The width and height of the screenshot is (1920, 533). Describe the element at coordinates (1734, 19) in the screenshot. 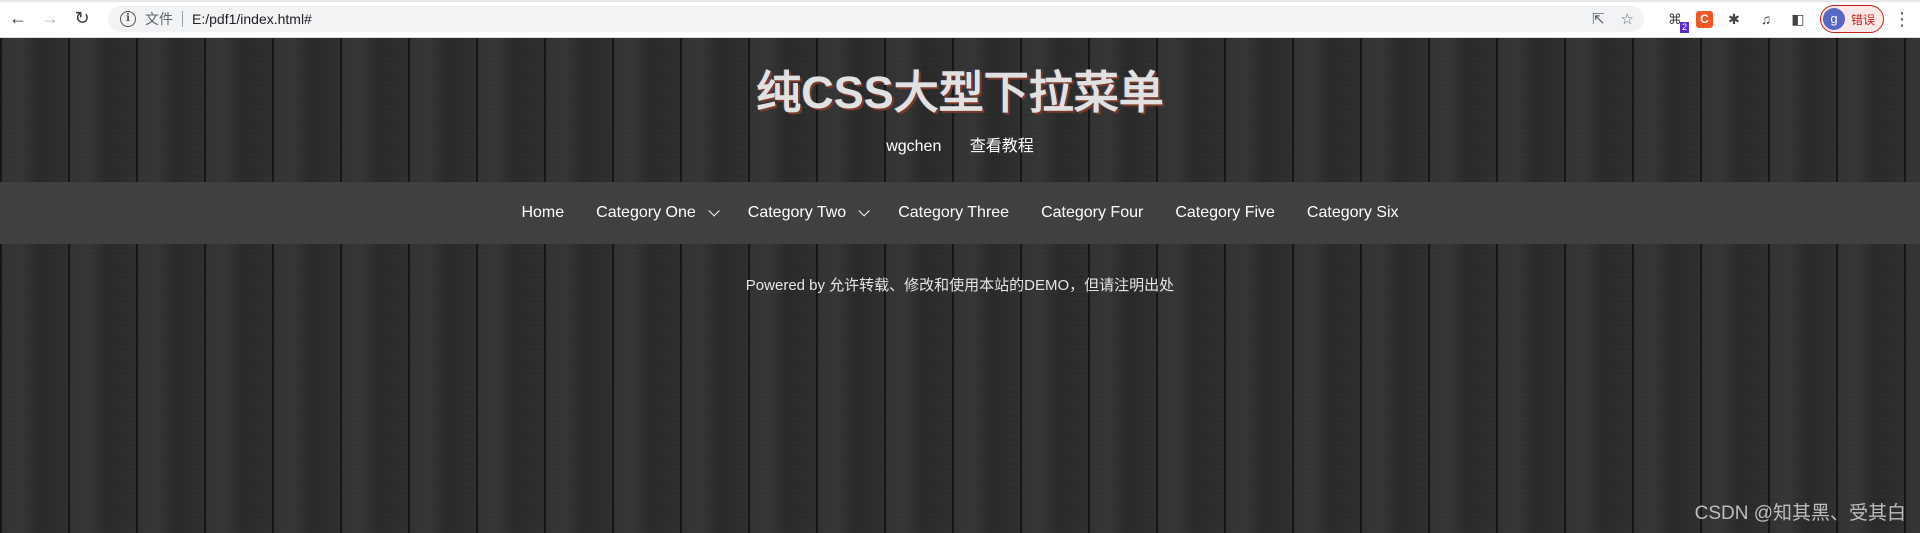

I see `puzzle-extensions-icon: ✱` at that location.